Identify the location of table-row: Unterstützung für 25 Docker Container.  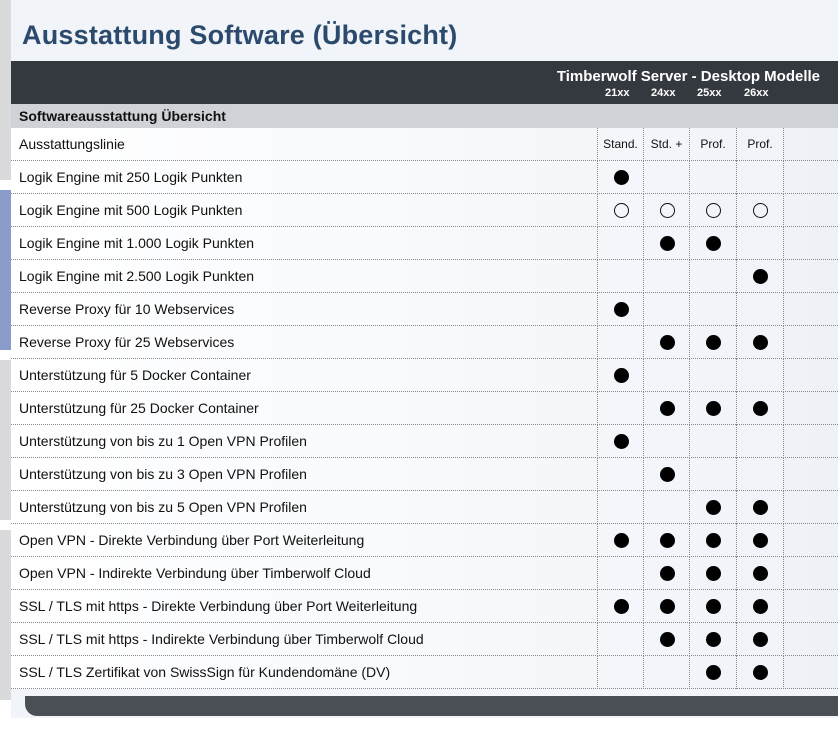
(424, 408).